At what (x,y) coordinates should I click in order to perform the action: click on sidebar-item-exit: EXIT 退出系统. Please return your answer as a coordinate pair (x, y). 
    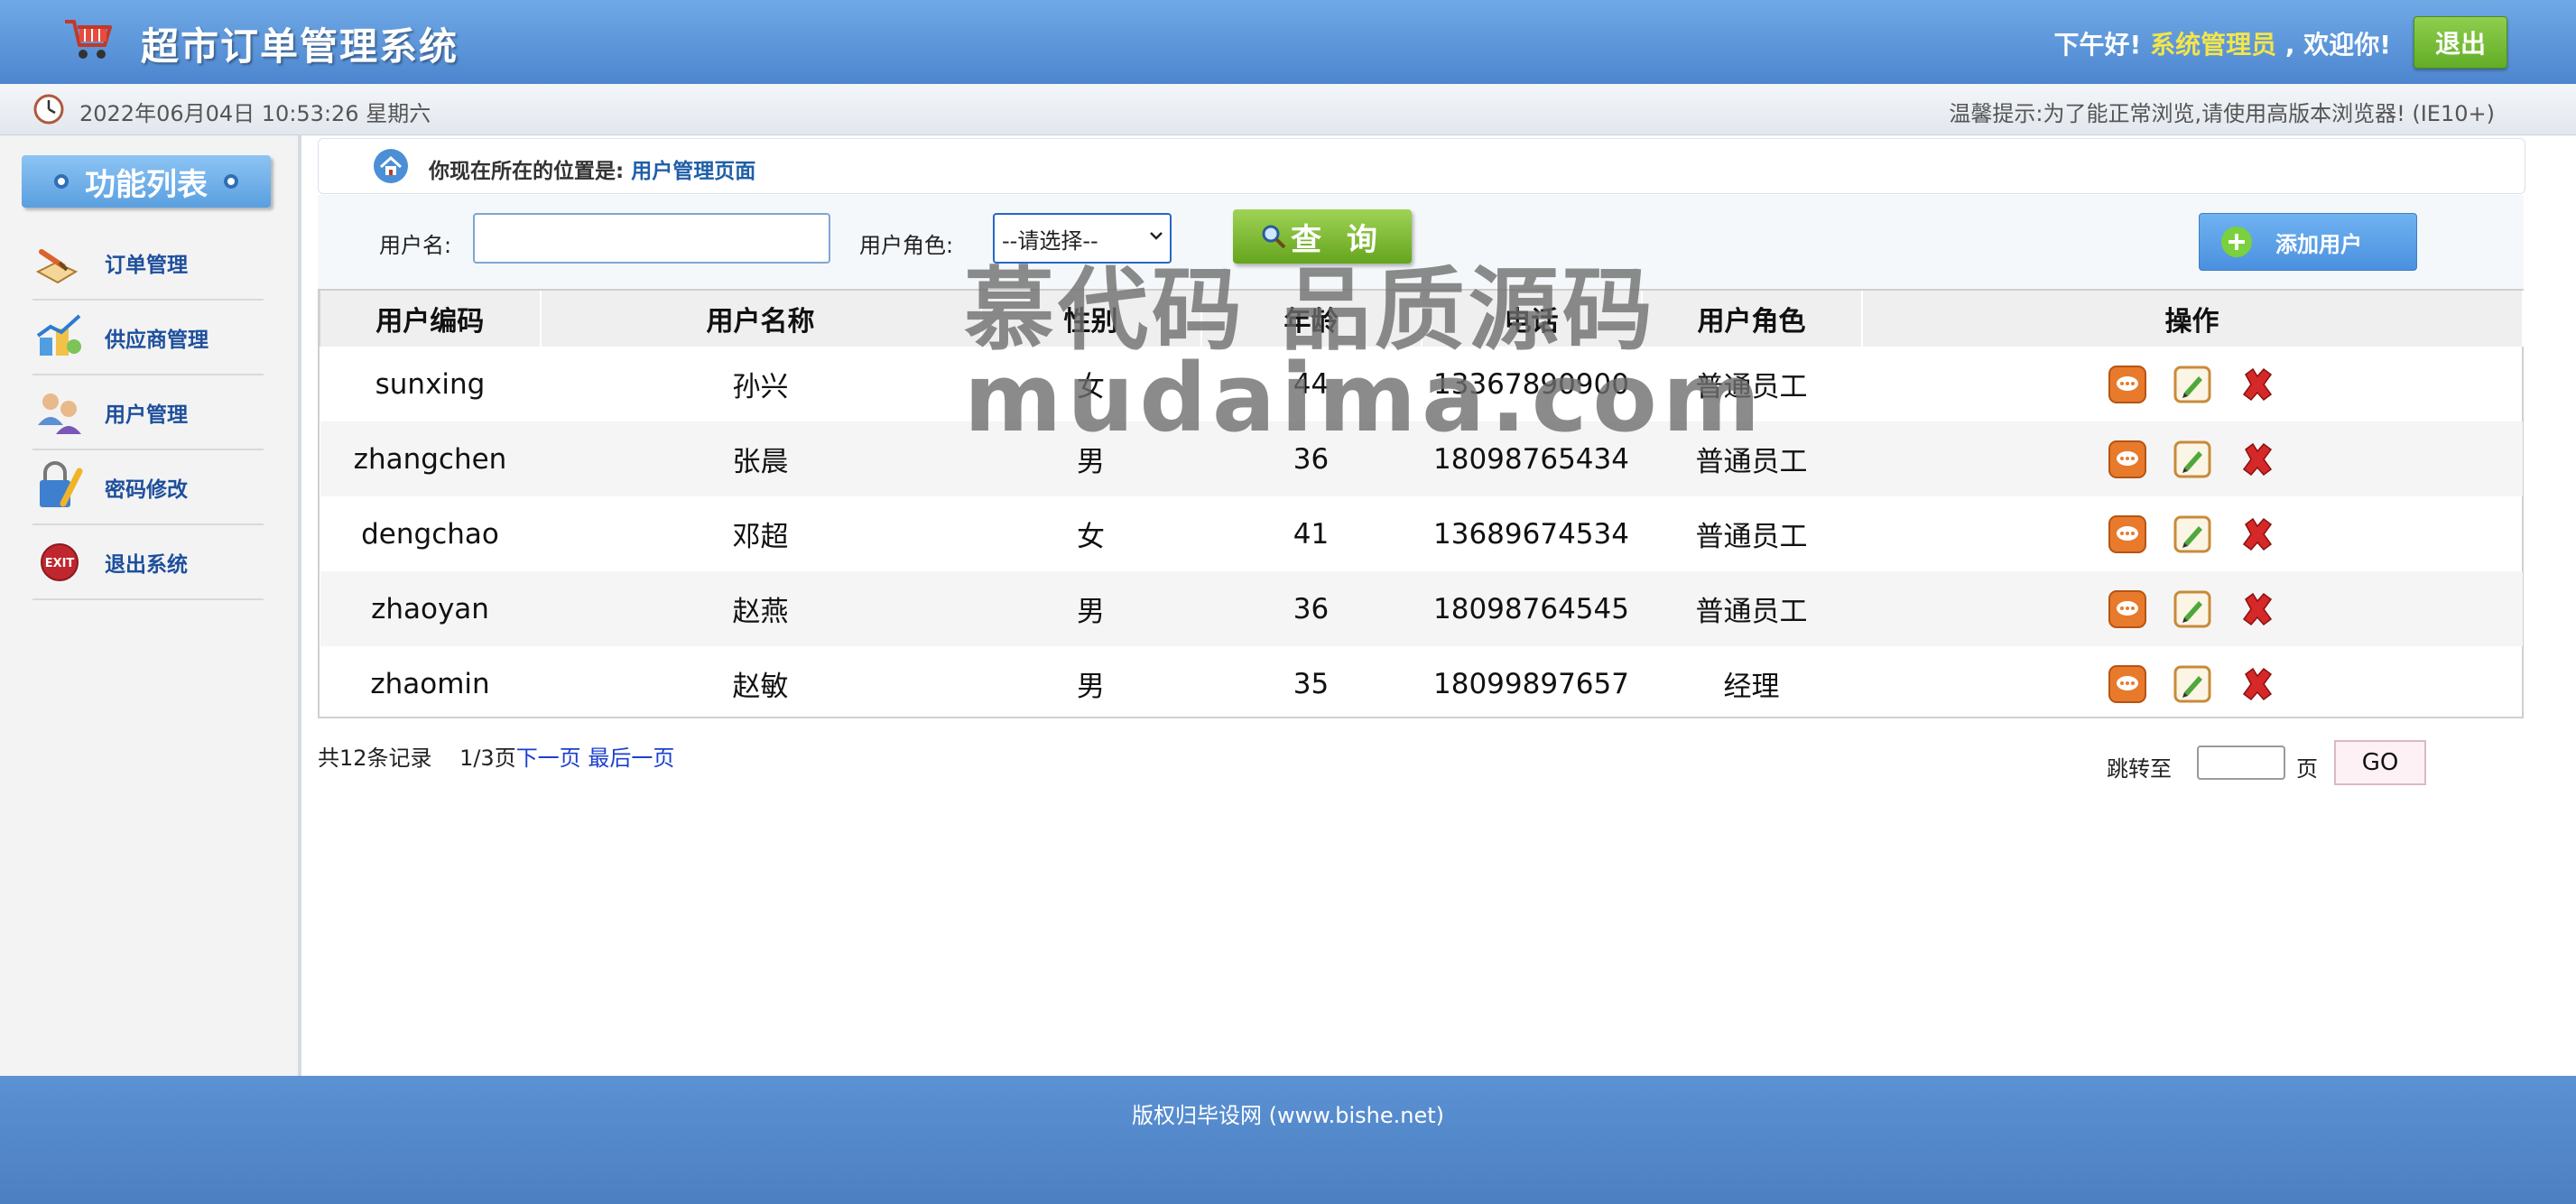
    Looking at the image, I should click on (148, 562).